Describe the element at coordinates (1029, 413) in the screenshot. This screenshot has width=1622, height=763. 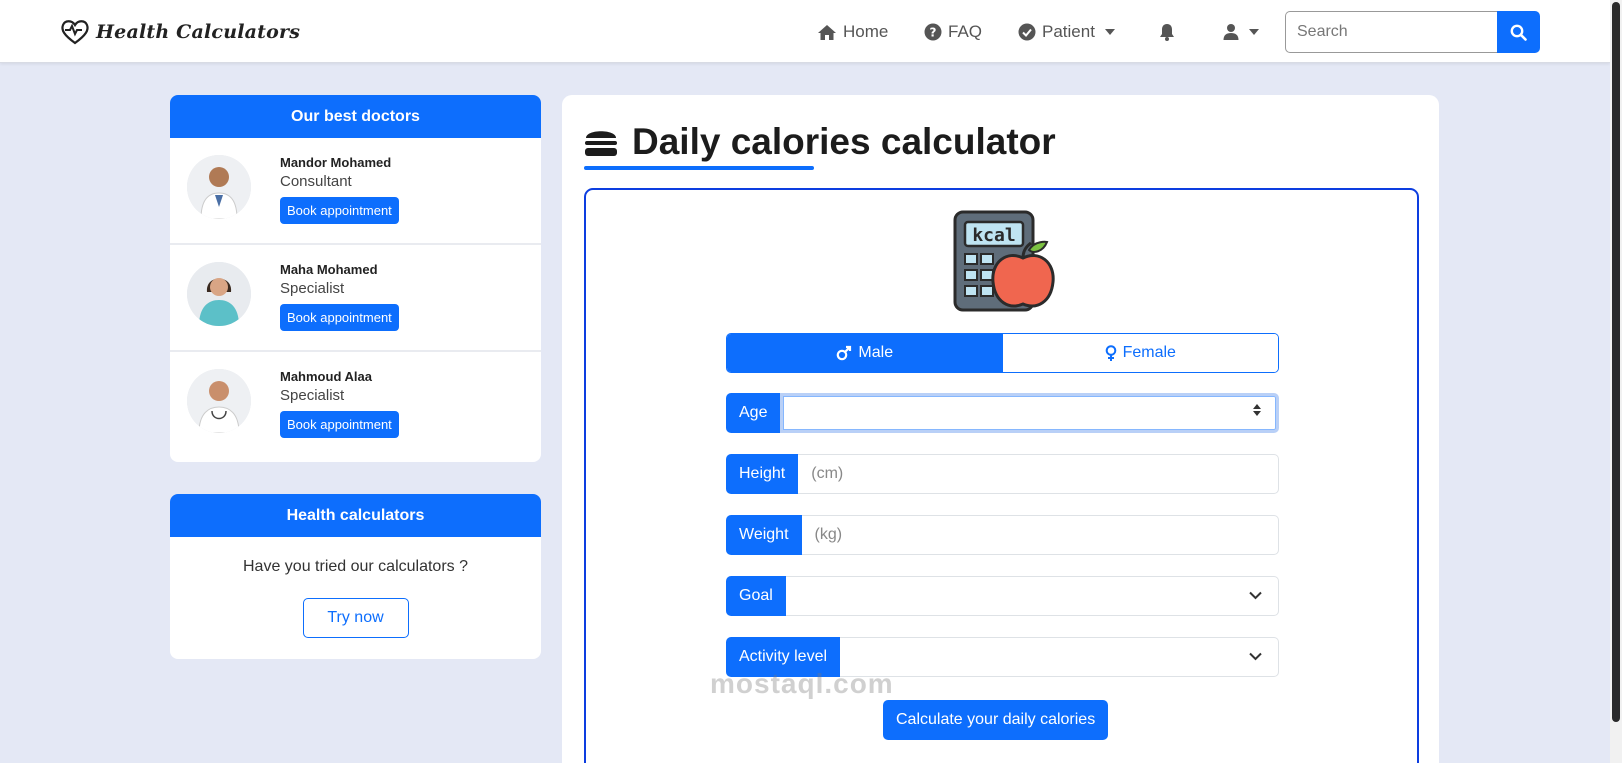
I see `age-input` at that location.